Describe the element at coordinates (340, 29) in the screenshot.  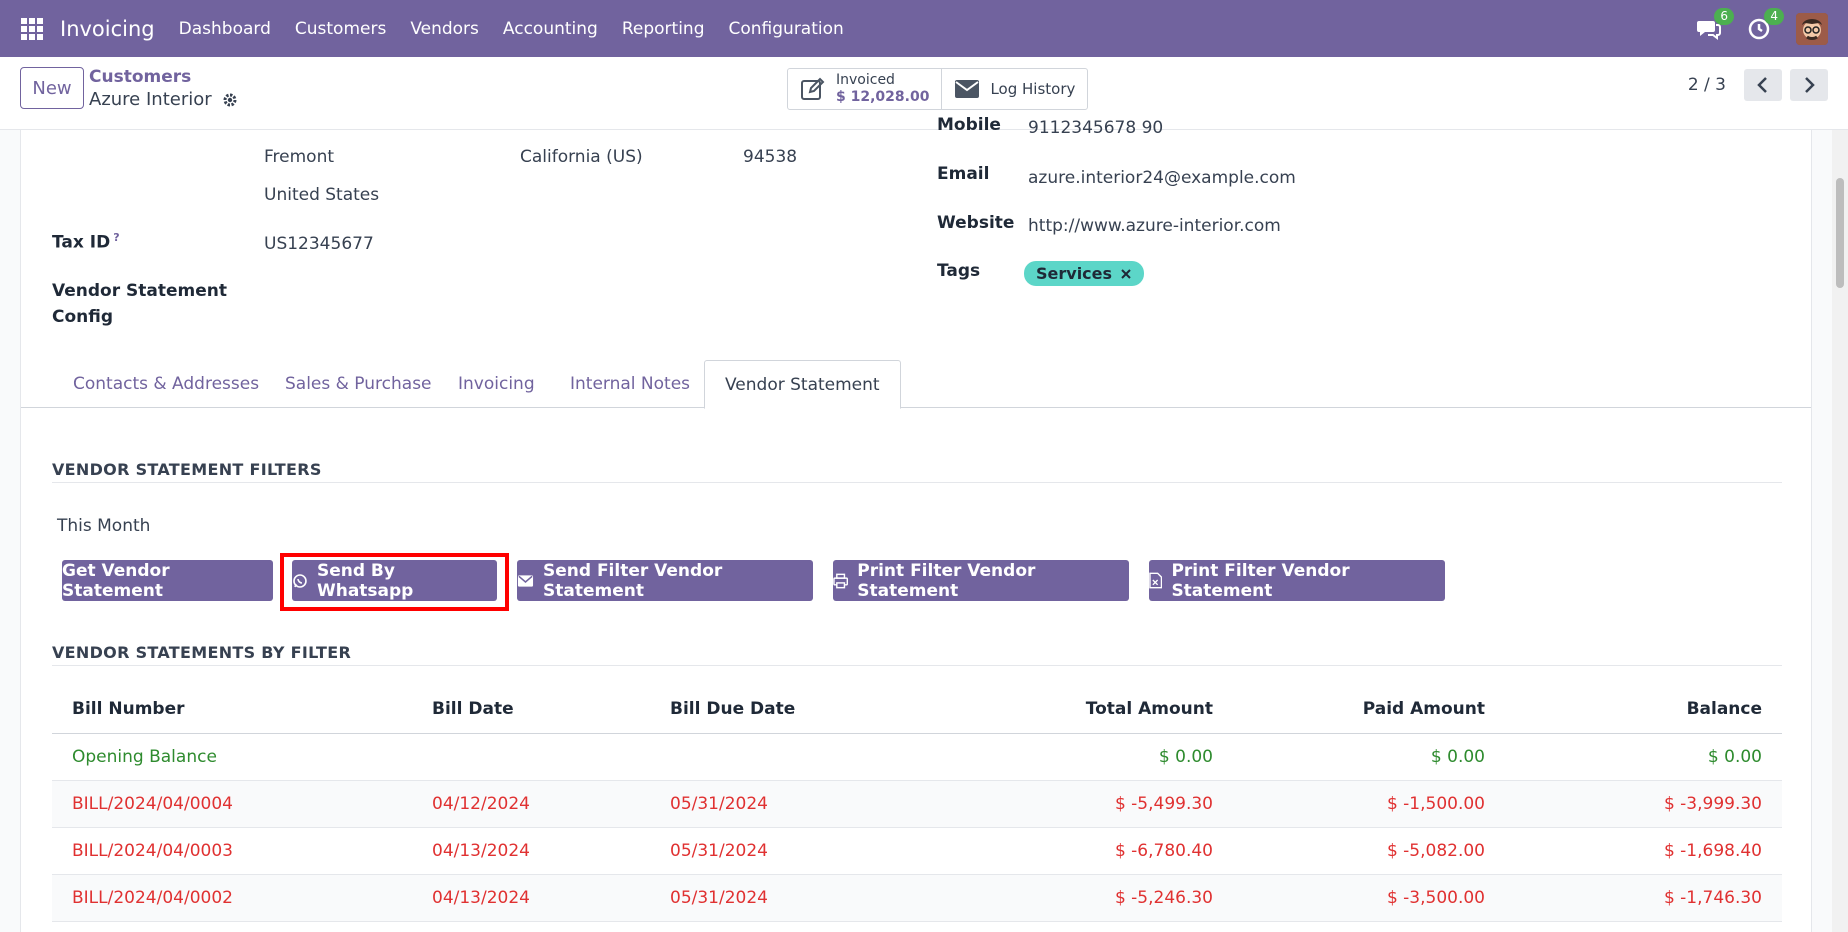
I see `menu-customers: Customers` at that location.